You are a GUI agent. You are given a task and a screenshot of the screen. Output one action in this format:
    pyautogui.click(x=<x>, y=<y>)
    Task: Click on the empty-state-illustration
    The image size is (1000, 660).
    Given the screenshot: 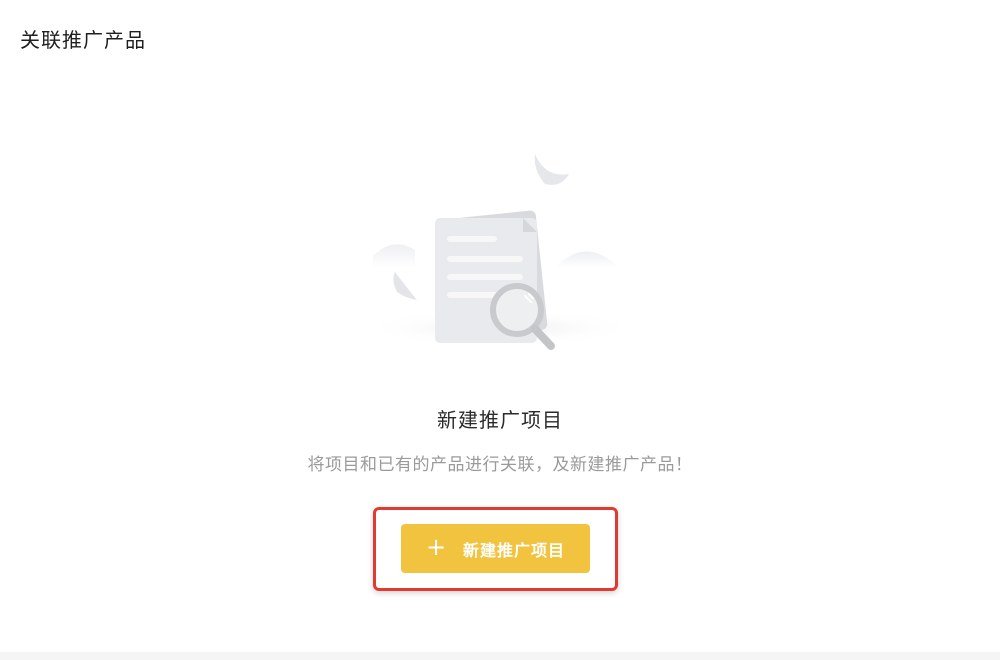 What is the action you would take?
    pyautogui.click(x=500, y=255)
    